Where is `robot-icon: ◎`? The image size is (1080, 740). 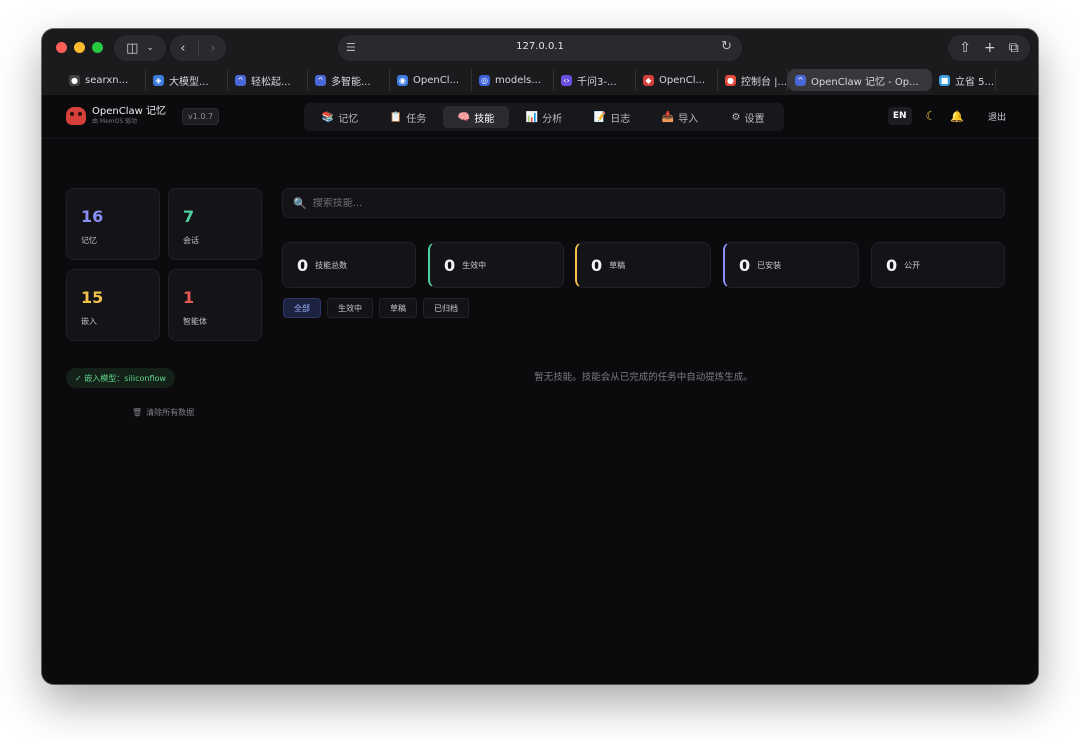
robot-icon: ◎ is located at coordinates (484, 80).